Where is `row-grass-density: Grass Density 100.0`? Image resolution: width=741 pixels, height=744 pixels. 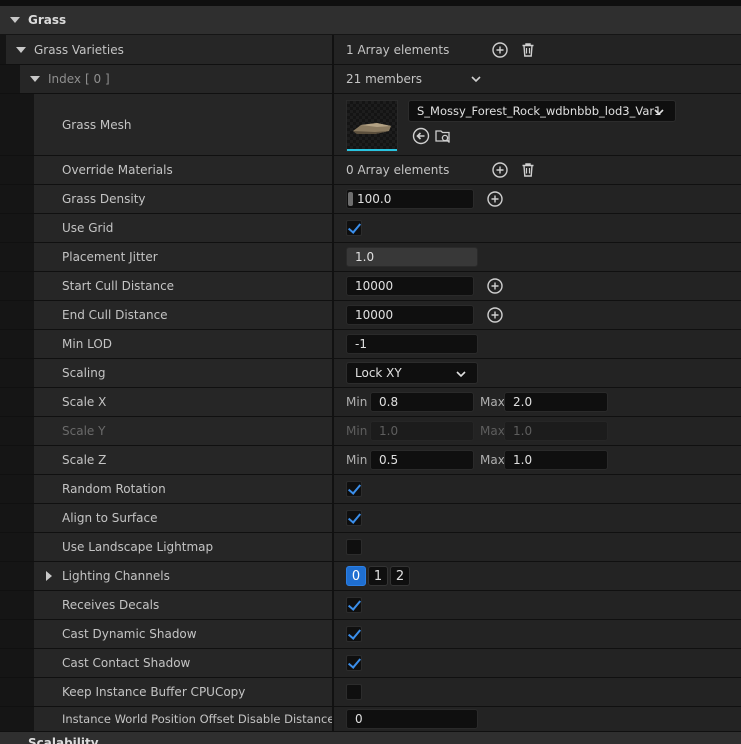
row-grass-density: Grass Density 100.0 is located at coordinates (370, 199).